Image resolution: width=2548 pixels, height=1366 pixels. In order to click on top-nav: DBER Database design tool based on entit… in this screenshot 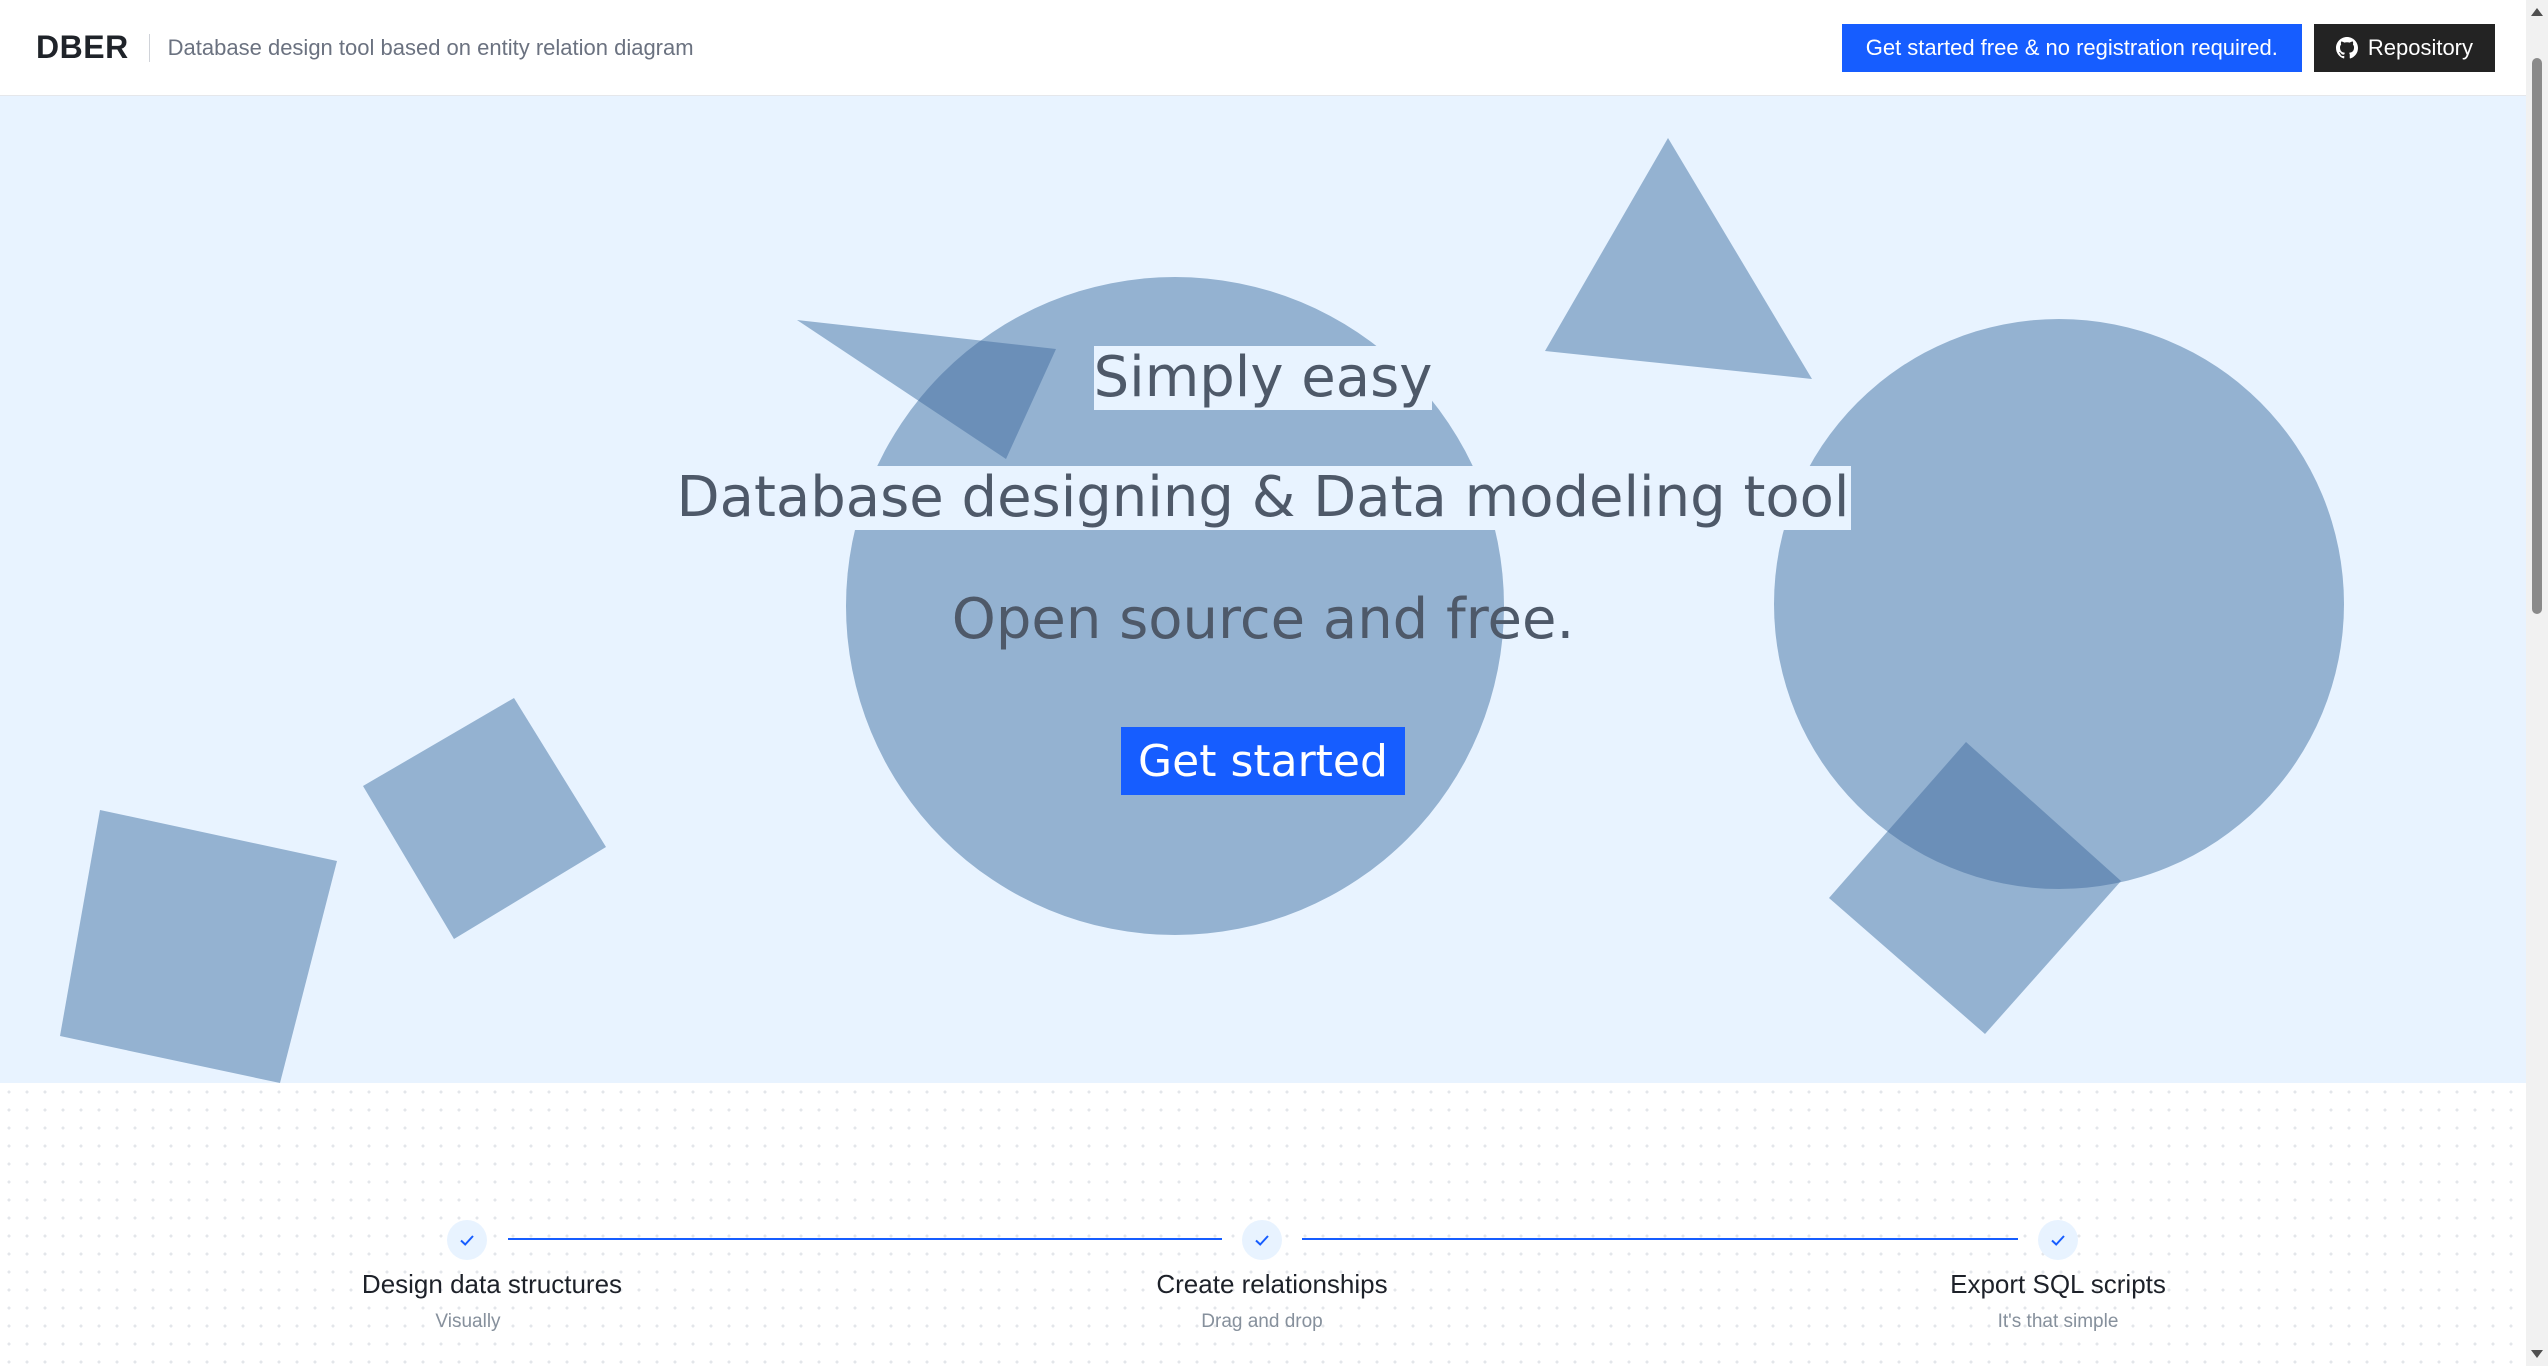, I will do `click(1263, 48)`.